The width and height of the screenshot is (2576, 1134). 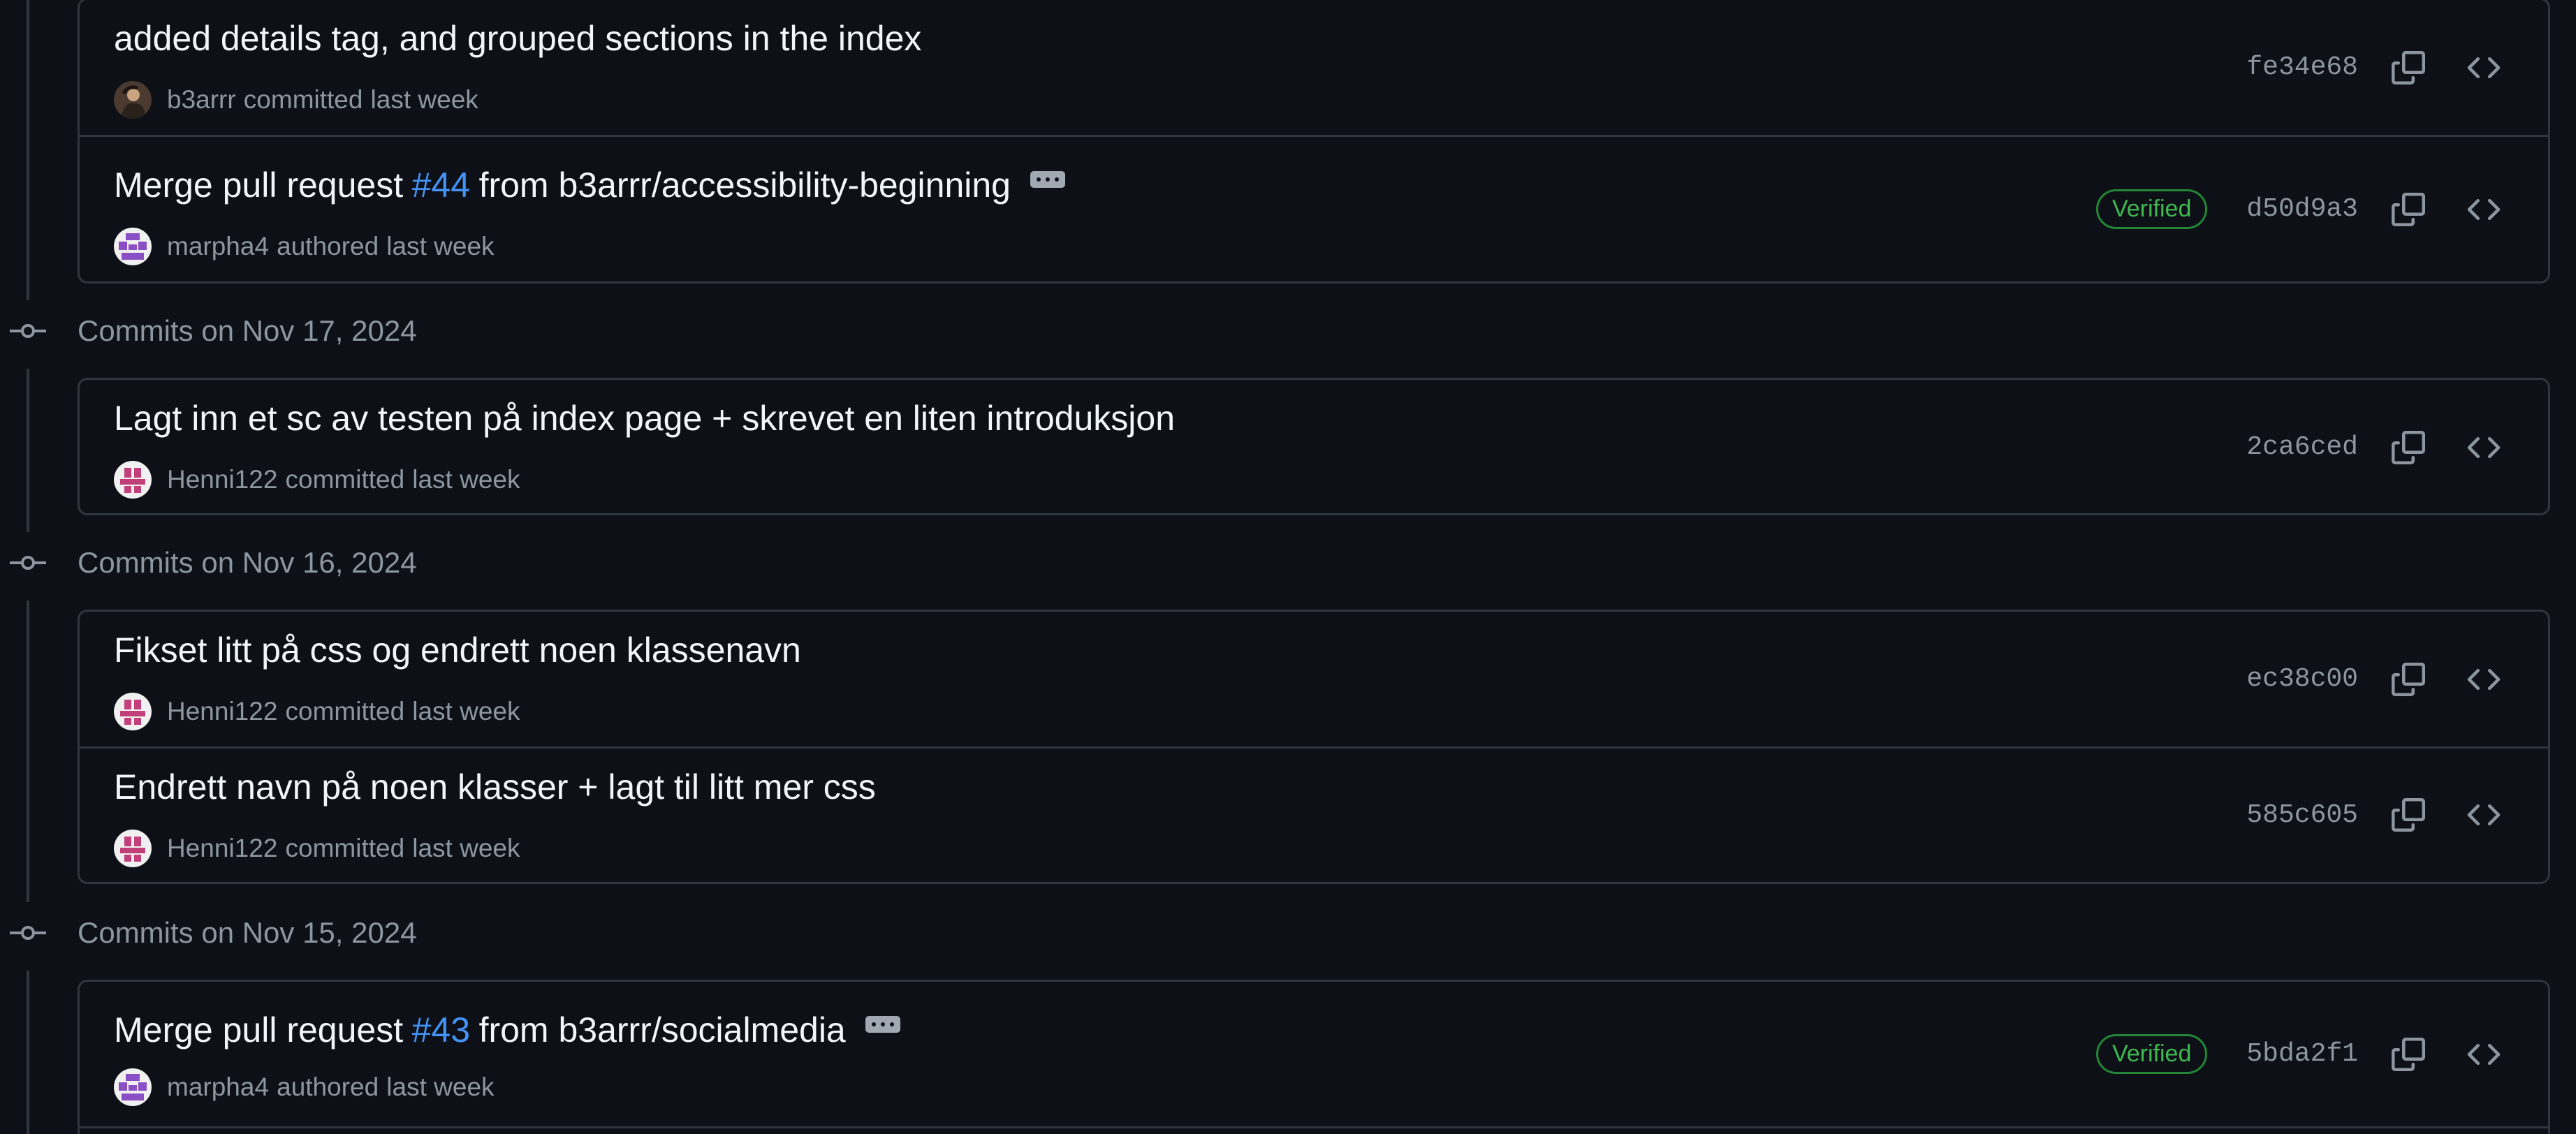 What do you see at coordinates (2302, 209) in the screenshot?
I see `commit-sha: d50d9a3` at bounding box center [2302, 209].